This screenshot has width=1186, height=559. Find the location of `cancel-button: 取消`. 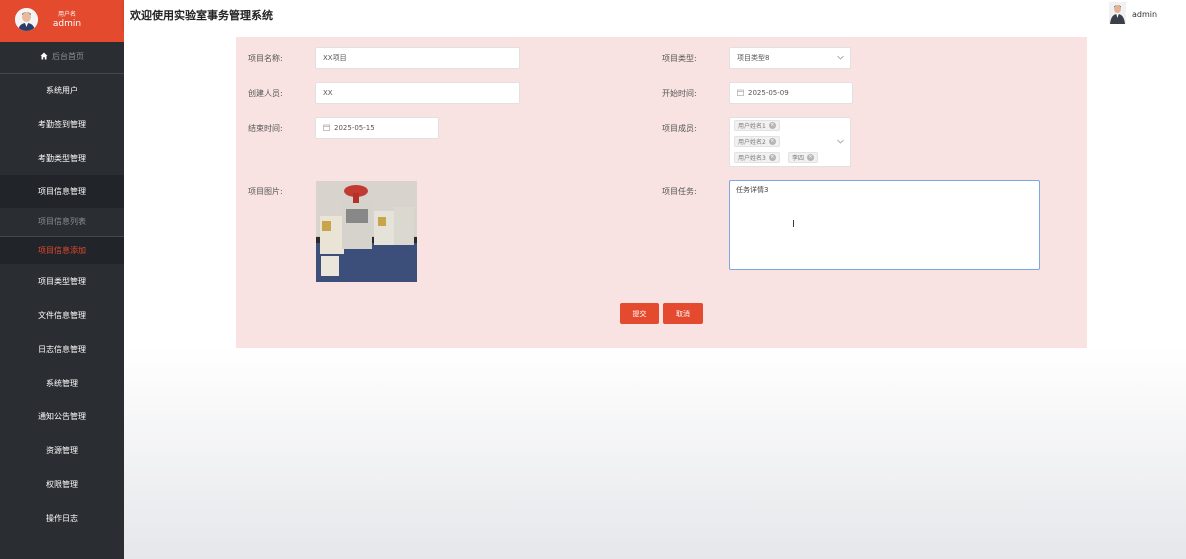

cancel-button: 取消 is located at coordinates (683, 313).